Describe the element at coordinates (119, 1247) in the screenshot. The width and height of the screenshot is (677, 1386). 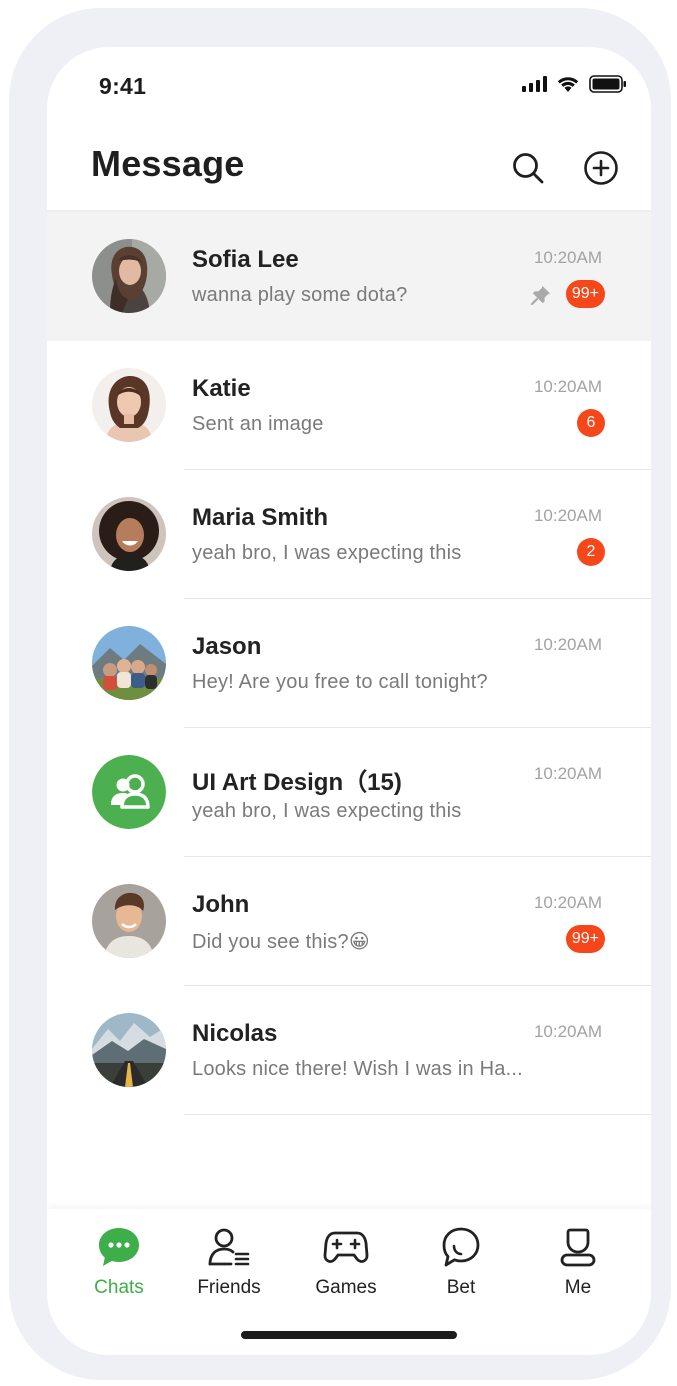
I see `chat-bubble-icon` at that location.